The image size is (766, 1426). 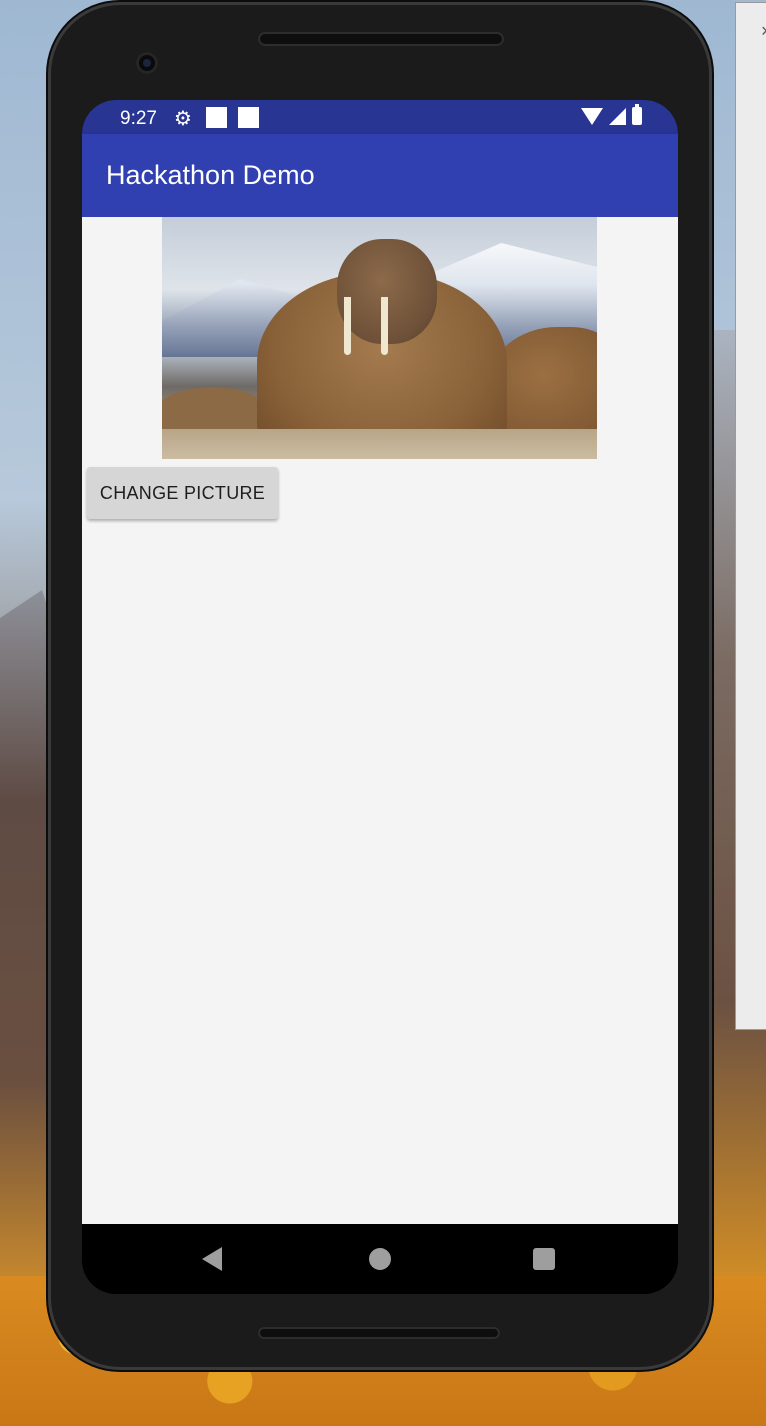 What do you see at coordinates (147, 63) in the screenshot?
I see `camera-icon` at bounding box center [147, 63].